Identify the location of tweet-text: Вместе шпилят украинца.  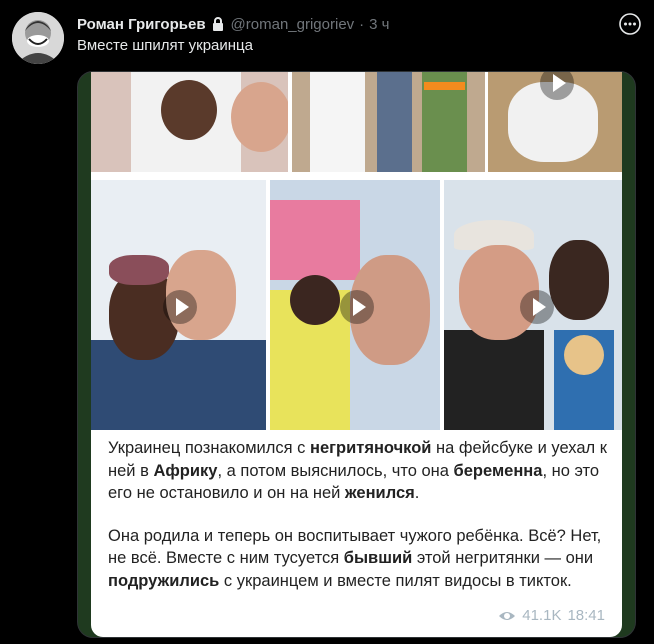
(165, 45).